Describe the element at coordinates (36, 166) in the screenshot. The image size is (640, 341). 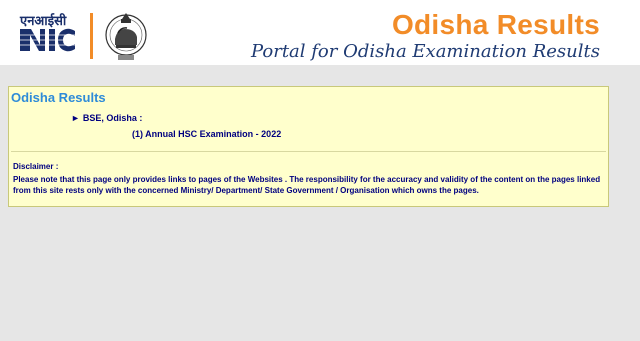
I see `disclaimer-title: Disclaimer :` at that location.